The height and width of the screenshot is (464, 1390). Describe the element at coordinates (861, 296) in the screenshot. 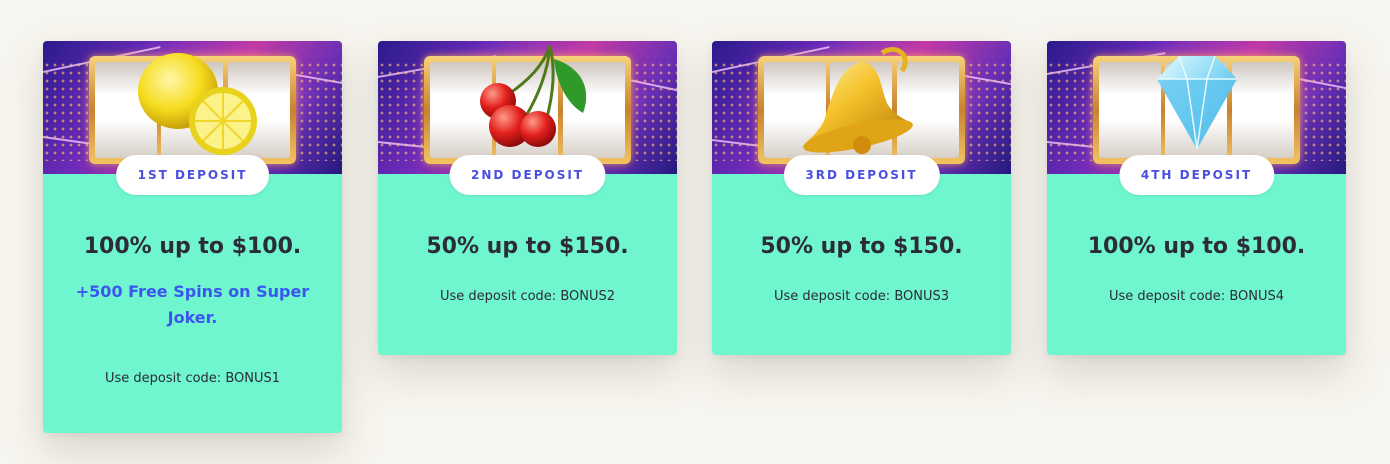

I see `deposit-code-text: Use deposit code: BONUS3` at that location.